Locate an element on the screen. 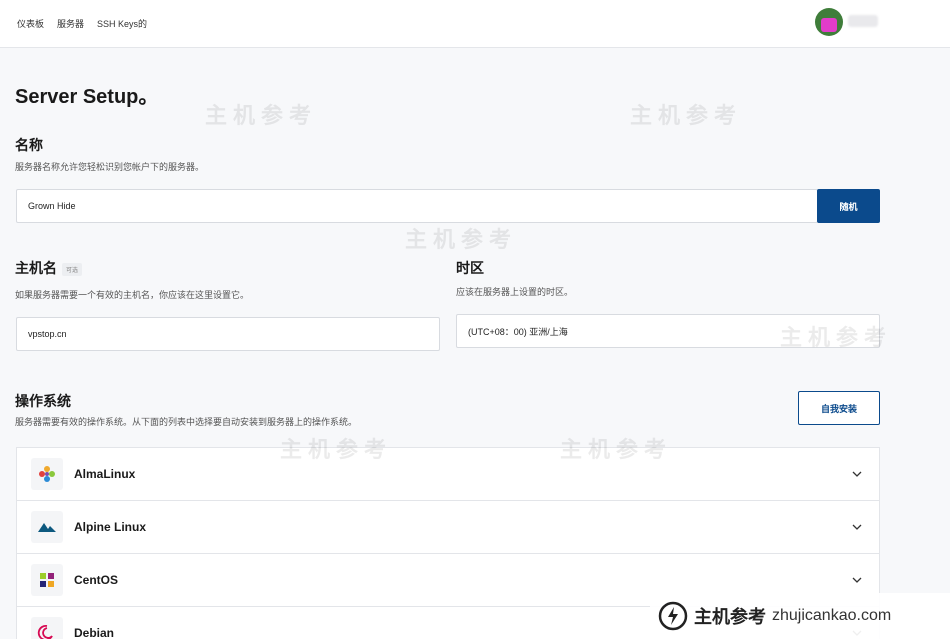 This screenshot has height=639, width=950. os-name: Alpine Linux is located at coordinates (110, 527).